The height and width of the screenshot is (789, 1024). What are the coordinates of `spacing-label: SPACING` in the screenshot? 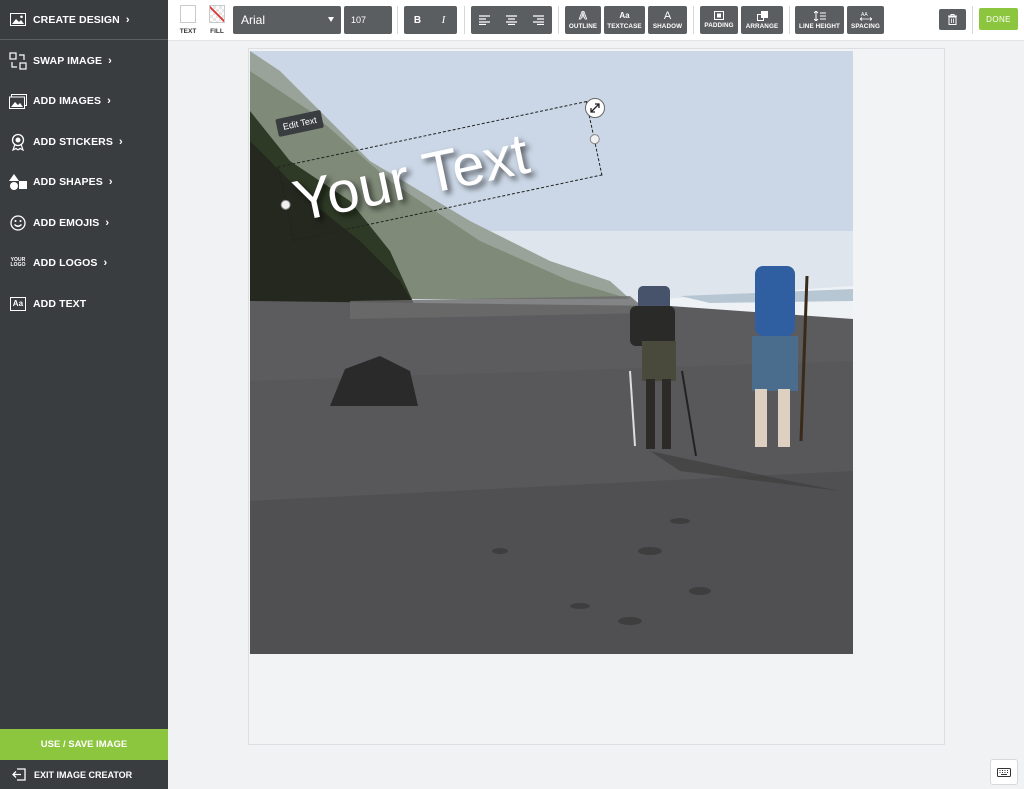 It's located at (865, 26).